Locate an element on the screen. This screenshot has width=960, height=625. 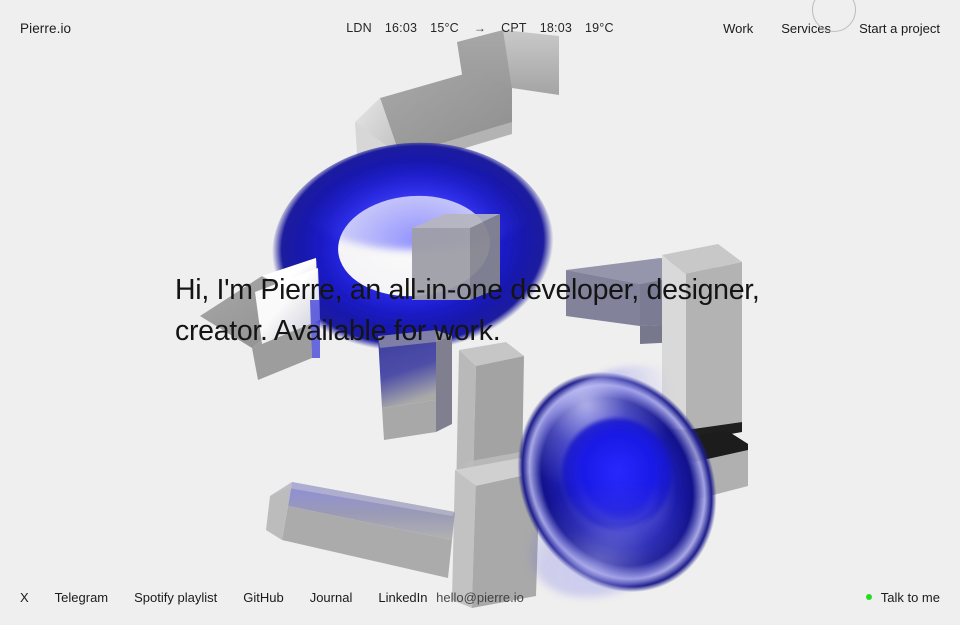
primary-nav: Work Services Start a project is located at coordinates (831, 28).